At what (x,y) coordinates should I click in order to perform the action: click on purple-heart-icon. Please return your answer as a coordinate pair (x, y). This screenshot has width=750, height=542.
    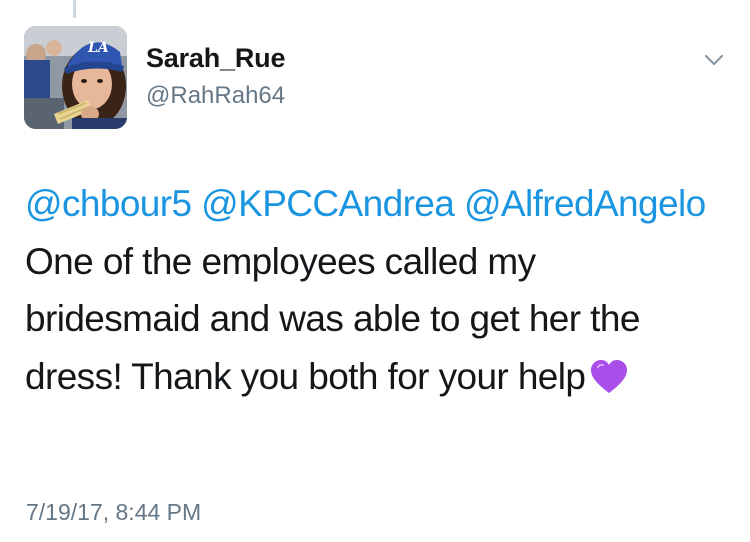
    Looking at the image, I should click on (609, 383).